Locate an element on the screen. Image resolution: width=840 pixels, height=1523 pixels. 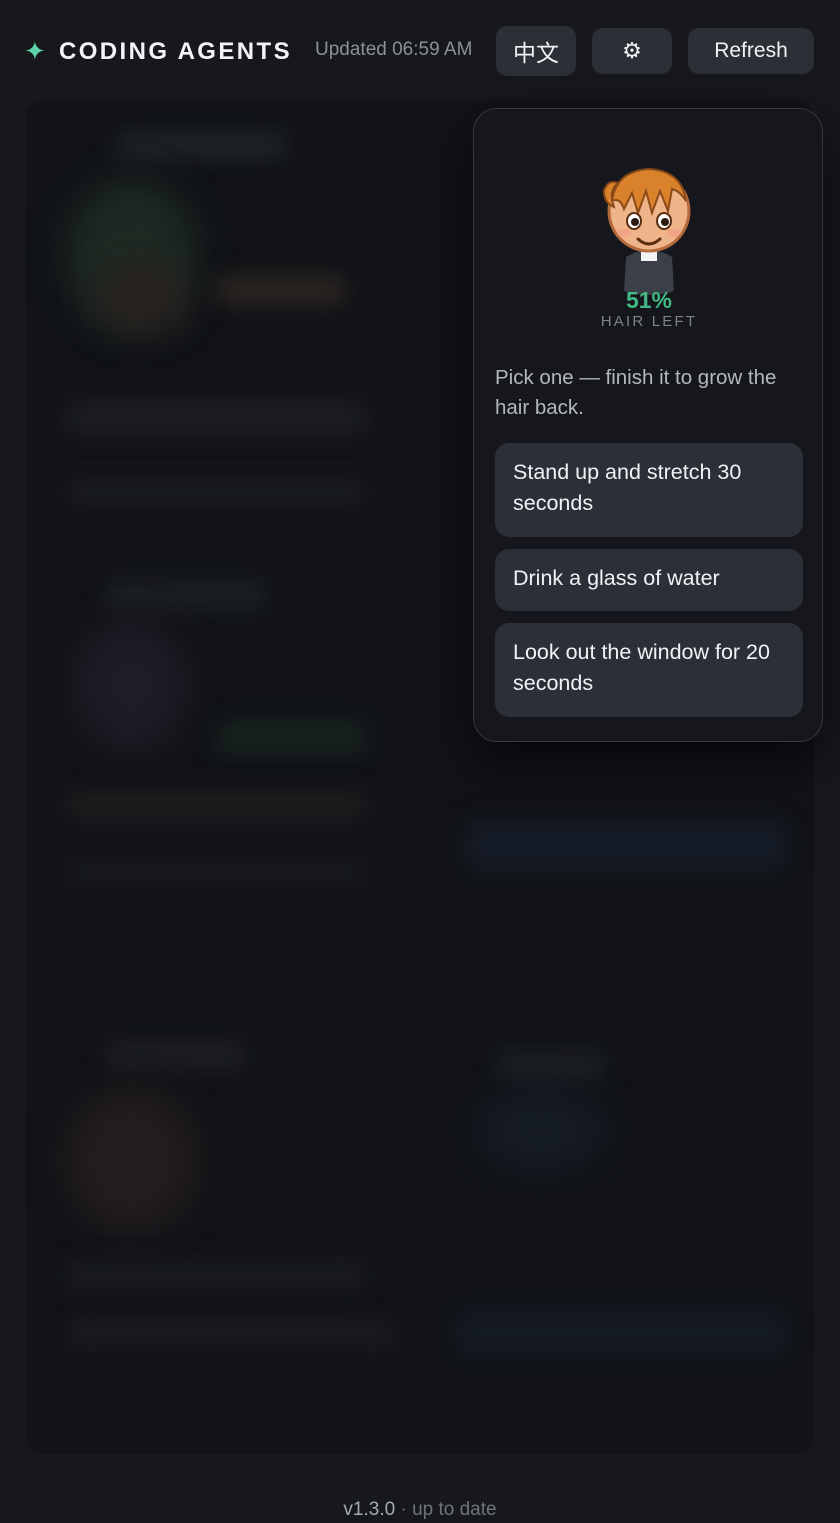
settings-button: ⚙ is located at coordinates (632, 51).